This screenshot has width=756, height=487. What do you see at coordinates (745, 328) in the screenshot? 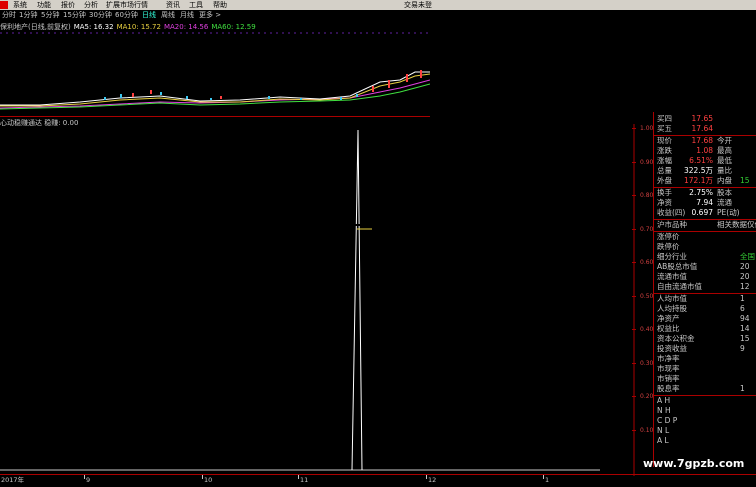
I see `quote-value-secondary: 14` at bounding box center [745, 328].